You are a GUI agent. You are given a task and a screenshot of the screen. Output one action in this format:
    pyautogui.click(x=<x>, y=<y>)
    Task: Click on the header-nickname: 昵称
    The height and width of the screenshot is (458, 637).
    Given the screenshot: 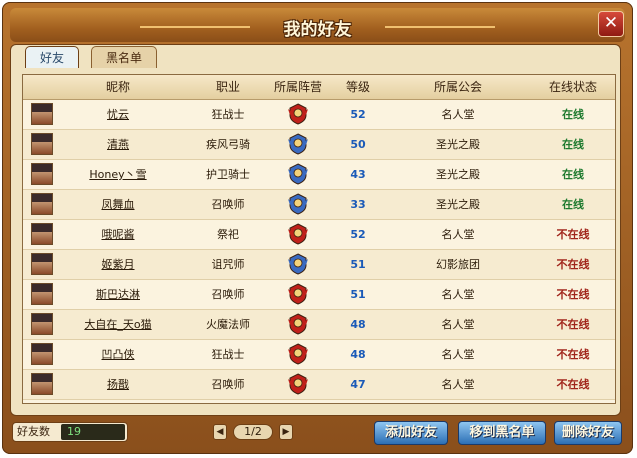 What is the action you would take?
    pyautogui.click(x=118, y=87)
    